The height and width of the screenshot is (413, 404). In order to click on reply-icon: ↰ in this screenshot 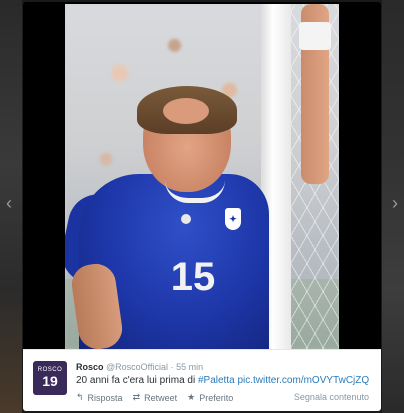, I will do `click(80, 397)`.